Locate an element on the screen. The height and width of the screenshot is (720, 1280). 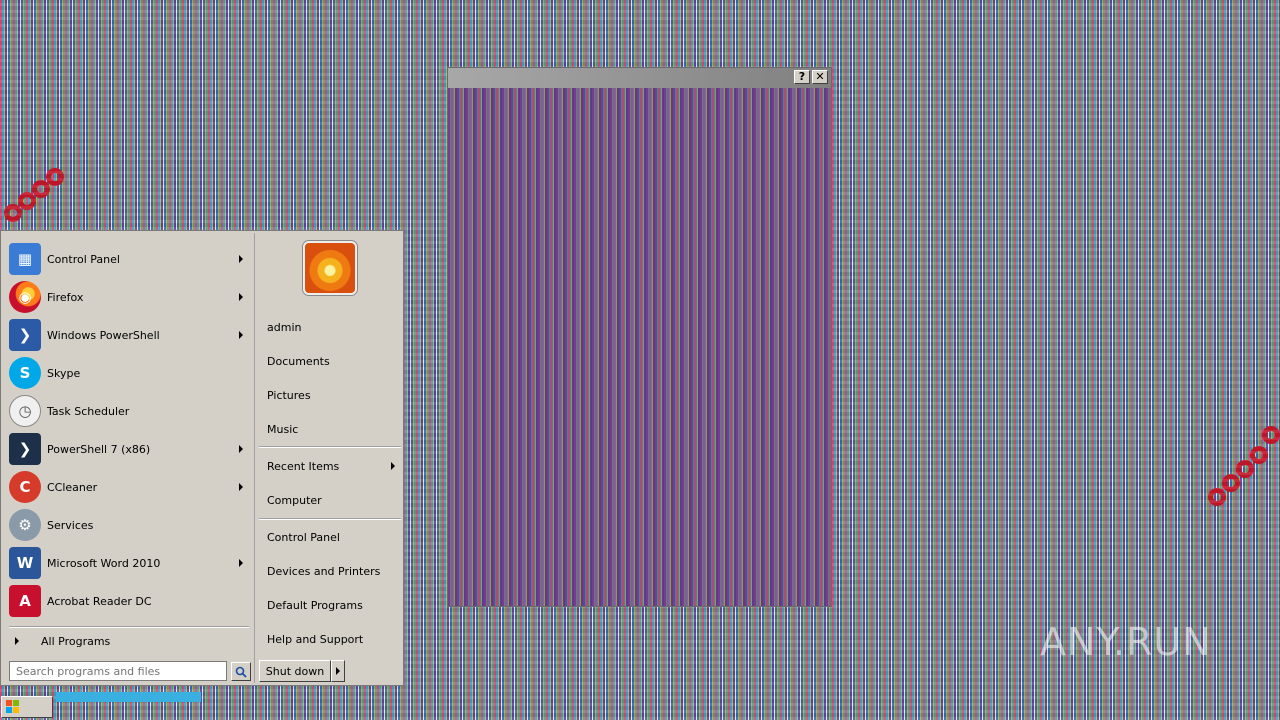
taskbar is located at coordinates (640, 705).